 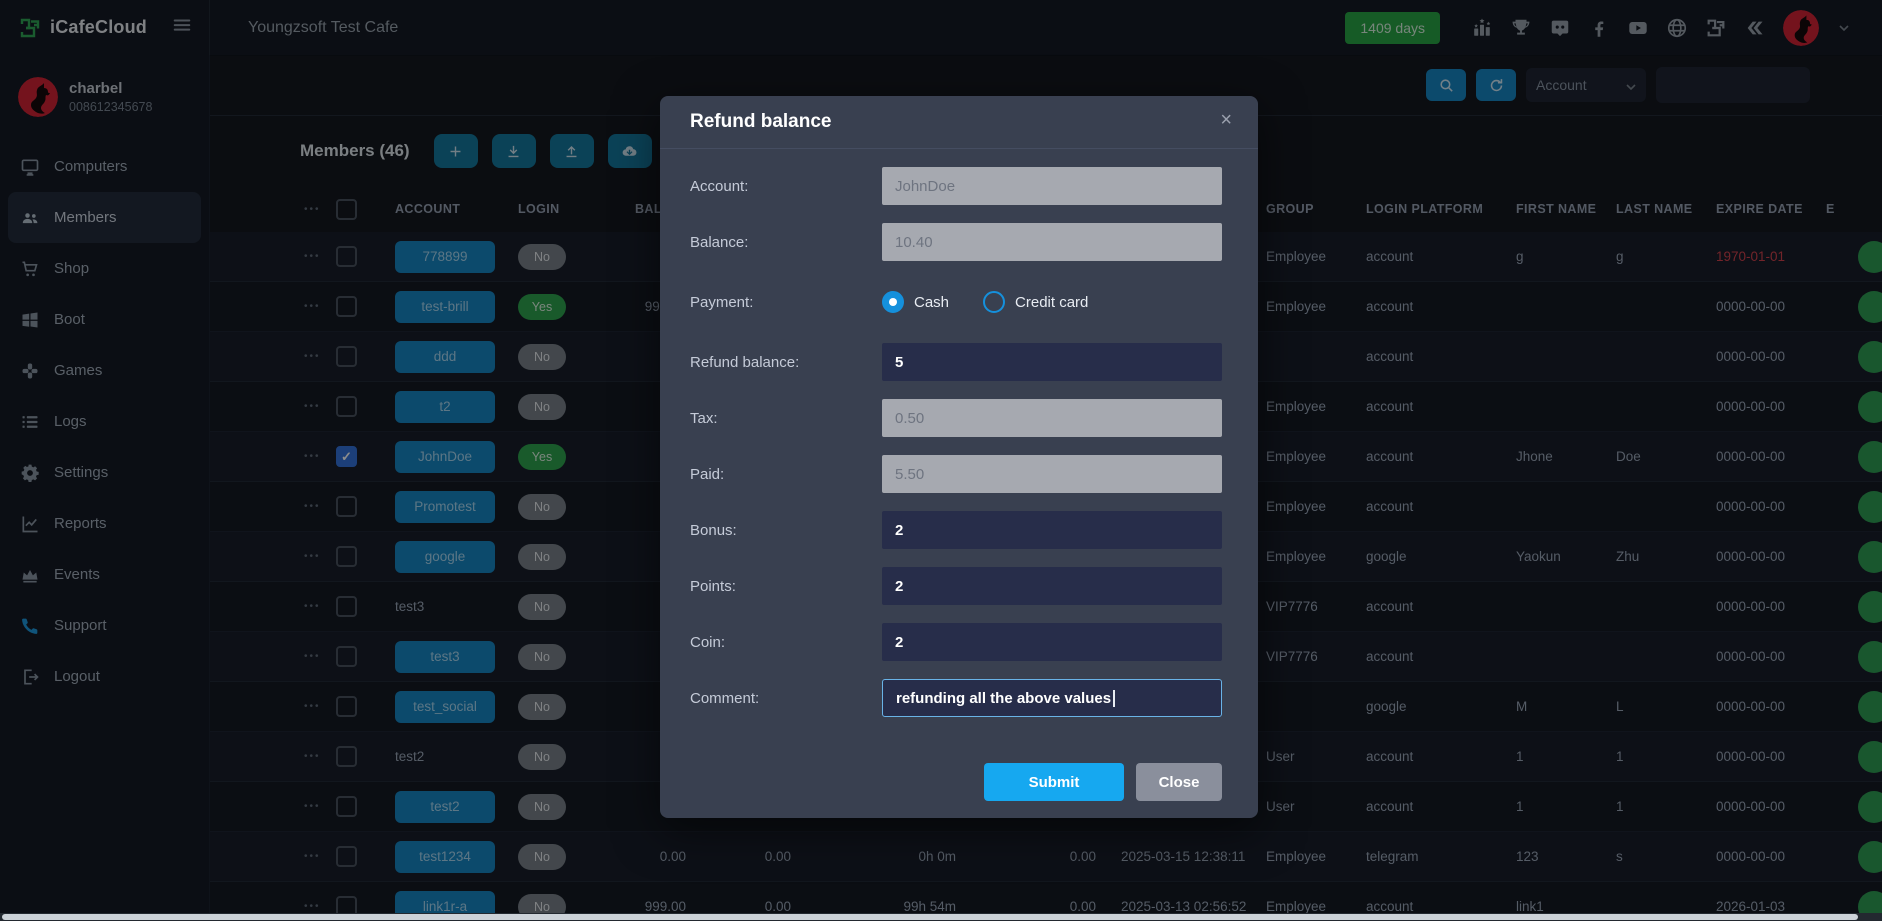 What do you see at coordinates (930, 917) in the screenshot?
I see `scrollbar-thumb` at bounding box center [930, 917].